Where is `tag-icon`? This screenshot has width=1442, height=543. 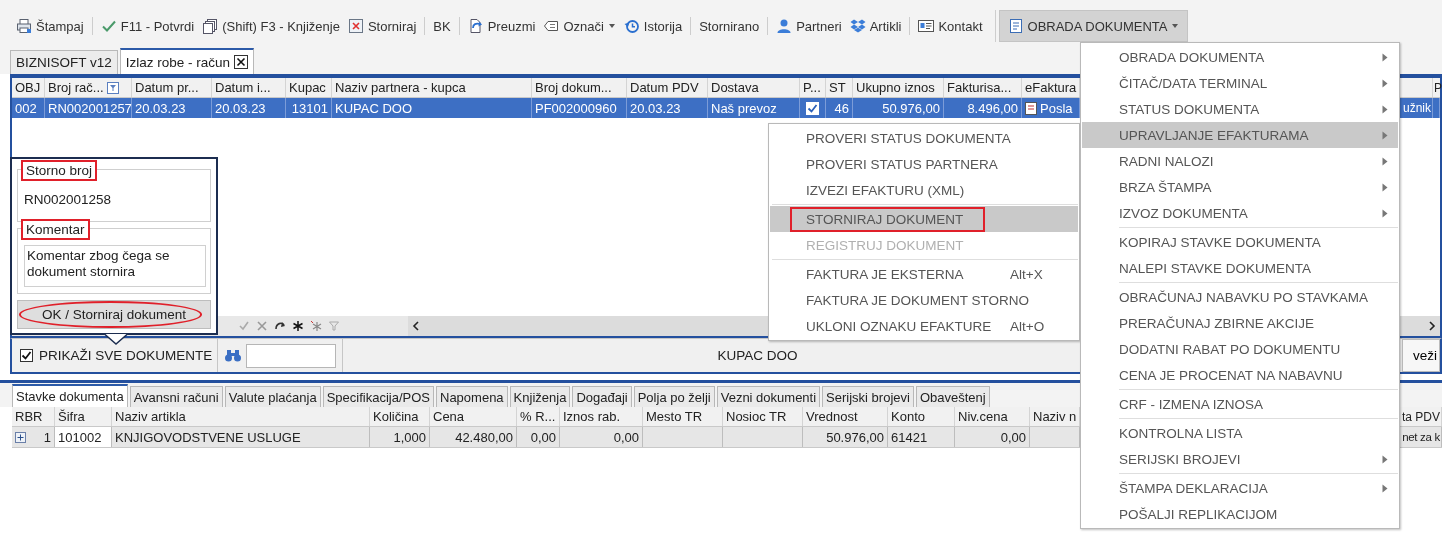 tag-icon is located at coordinates (551, 26).